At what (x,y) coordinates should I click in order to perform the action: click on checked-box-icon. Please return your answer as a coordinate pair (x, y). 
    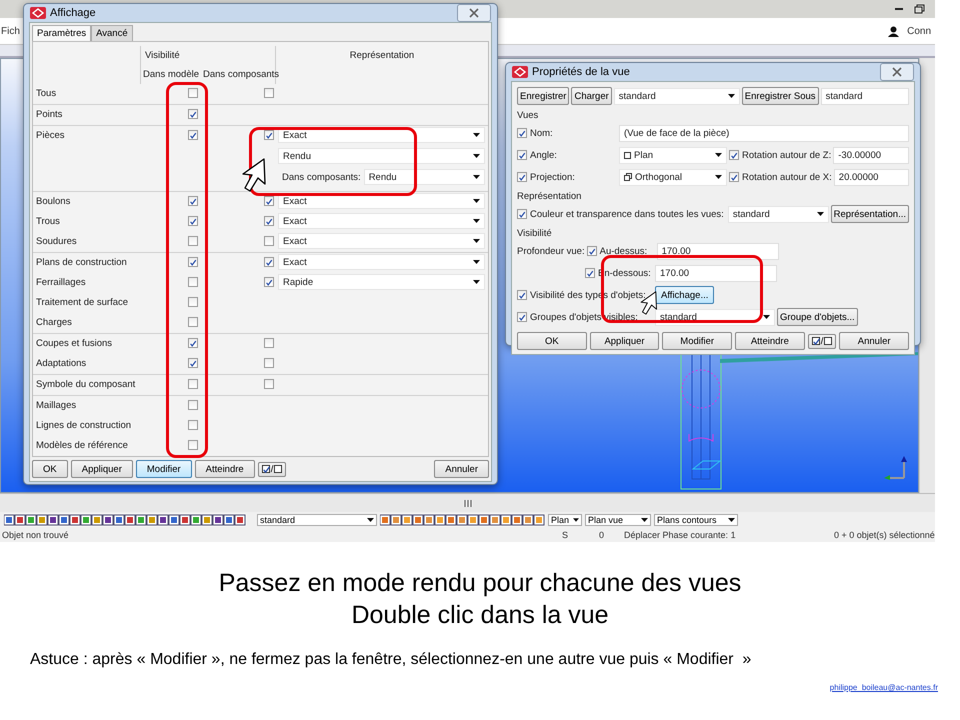
    Looking at the image, I should click on (266, 469).